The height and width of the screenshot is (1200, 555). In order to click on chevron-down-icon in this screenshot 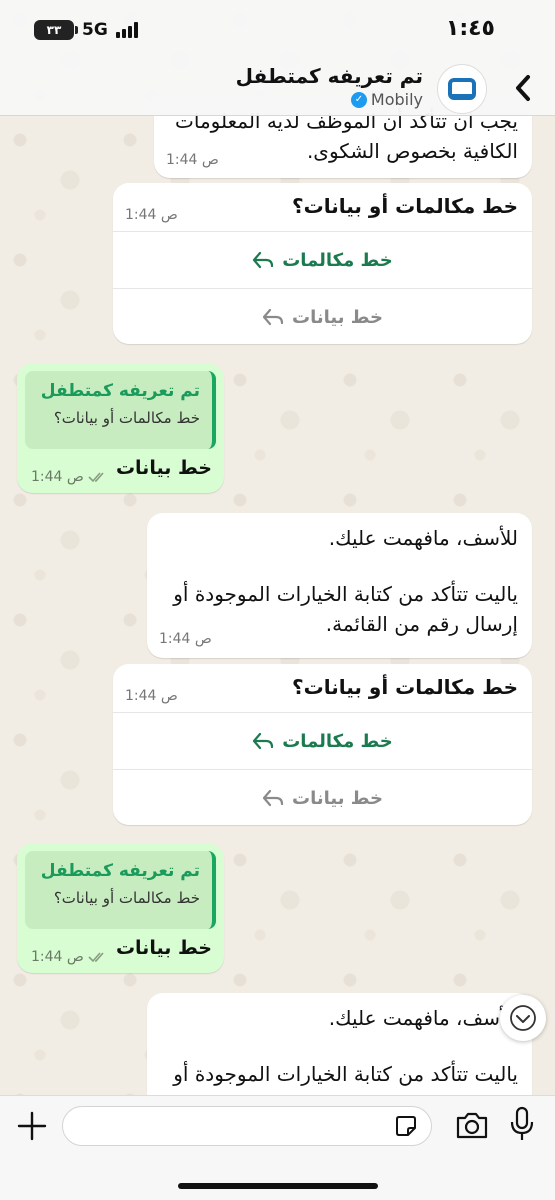, I will do `click(523, 1018)`.